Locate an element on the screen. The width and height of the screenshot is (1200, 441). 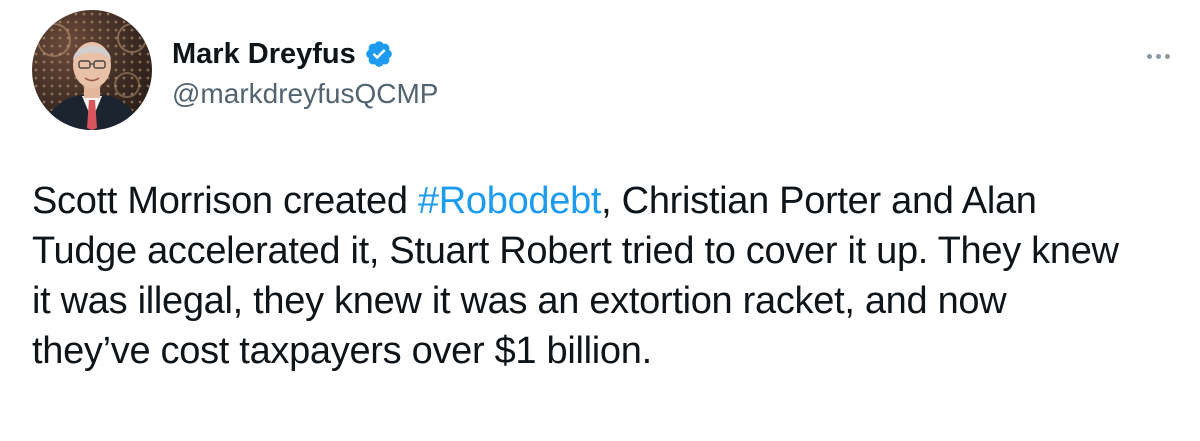
tweet-line-4: they’ve cost taxpayers over $1 billion. is located at coordinates (342, 351).